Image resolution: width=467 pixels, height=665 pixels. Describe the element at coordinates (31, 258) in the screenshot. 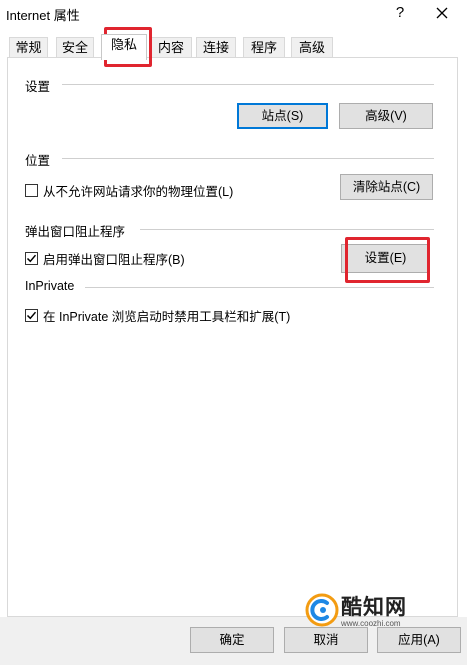

I see `popup-checkbox` at that location.